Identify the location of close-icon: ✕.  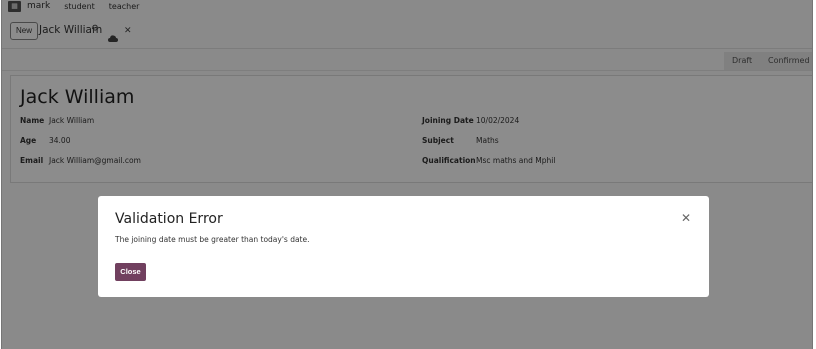
(686, 218).